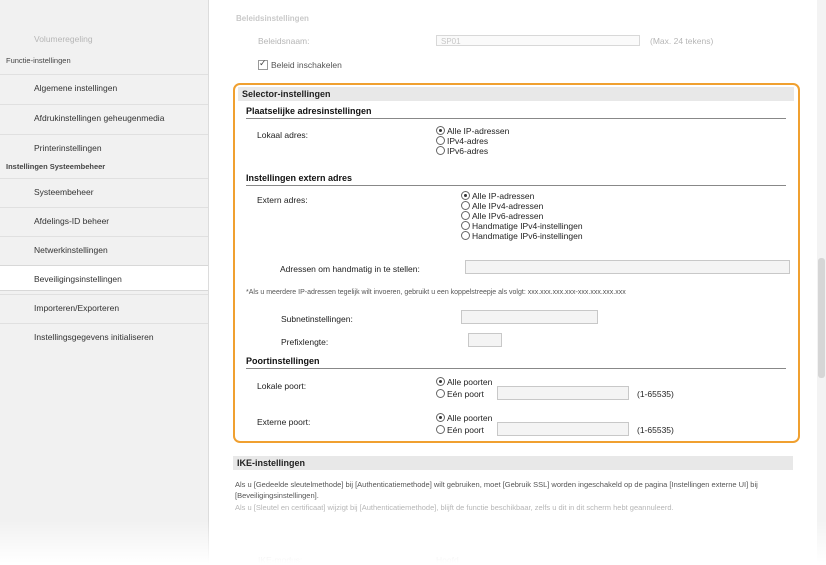 This screenshot has height=565, width=826. What do you see at coordinates (472, 131) in the screenshot?
I see `local-opt-all: Alle IP-adressen` at bounding box center [472, 131].